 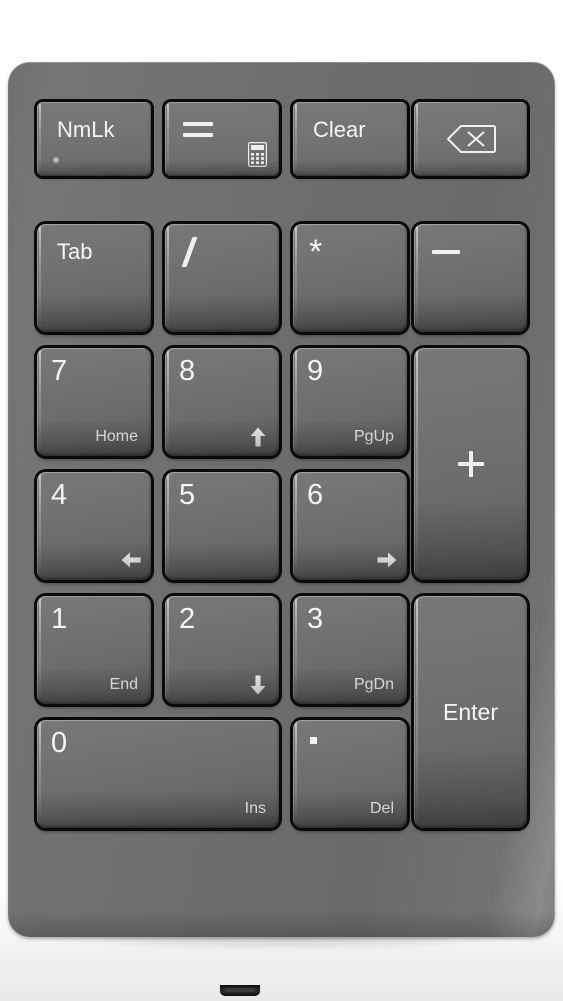 What do you see at coordinates (131, 561) in the screenshot?
I see `arrow-left-icon` at bounding box center [131, 561].